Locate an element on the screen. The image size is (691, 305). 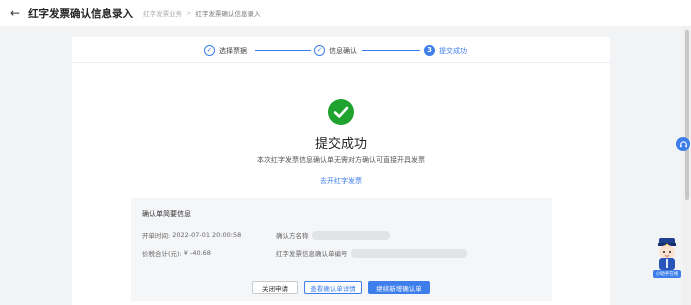
step-2: ✓ 信息确认 is located at coordinates (335, 50).